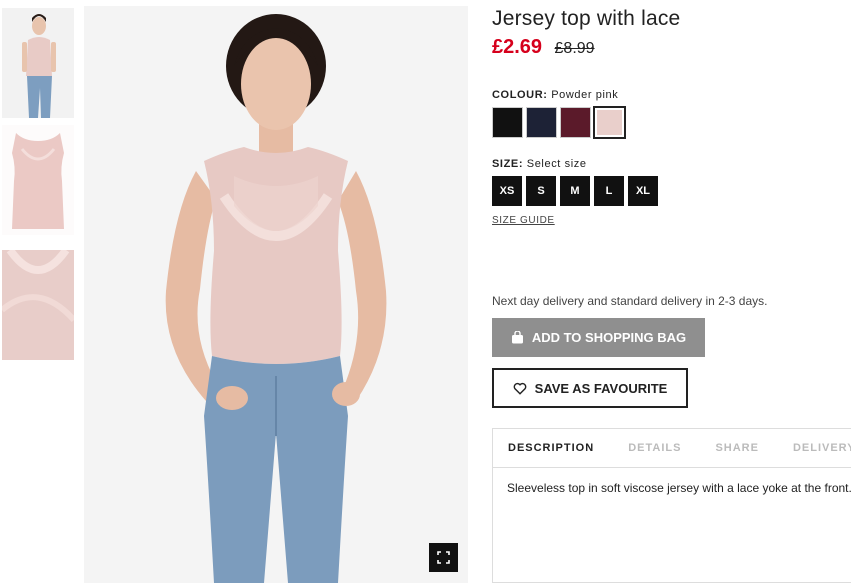 The width and height of the screenshot is (851, 583). I want to click on size-options: XS S M L XL, so click(577, 191).